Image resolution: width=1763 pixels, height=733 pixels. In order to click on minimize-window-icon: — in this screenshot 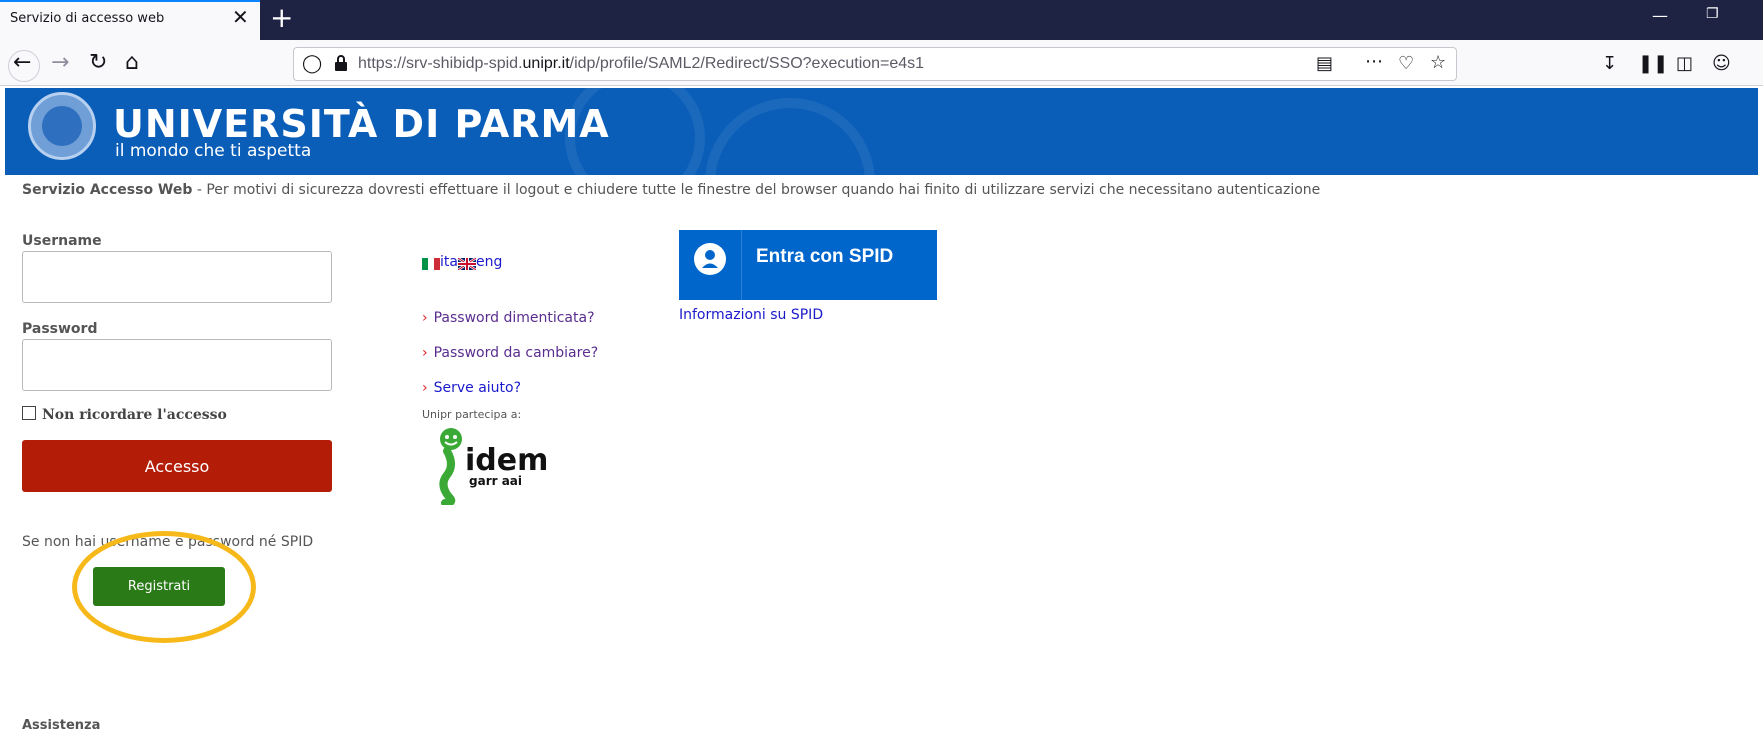, I will do `click(1660, 15)`.